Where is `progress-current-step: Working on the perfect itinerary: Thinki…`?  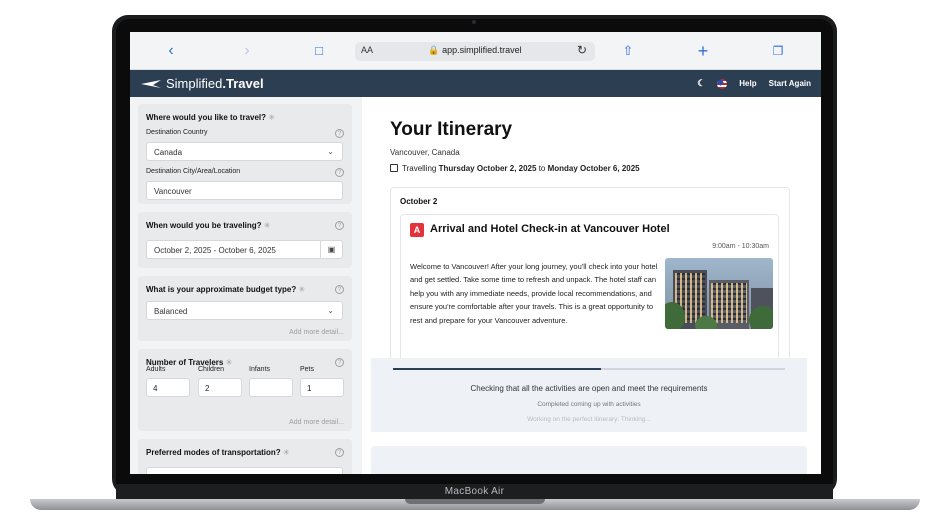
progress-current-step: Working on the perfect itinerary: Thinki… is located at coordinates (589, 419).